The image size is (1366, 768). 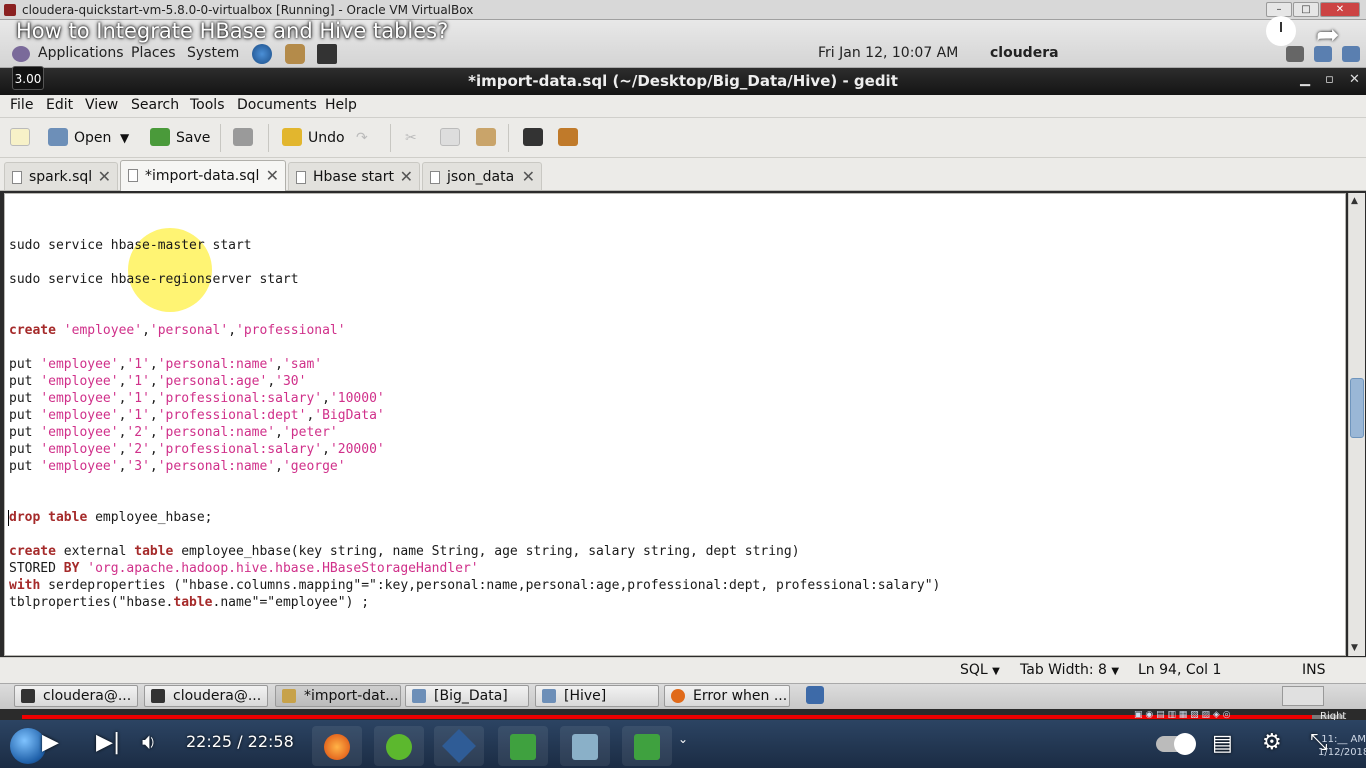 I want to click on video-title: How to Integrate HBase and Hive tables?, so click(x=232, y=31).